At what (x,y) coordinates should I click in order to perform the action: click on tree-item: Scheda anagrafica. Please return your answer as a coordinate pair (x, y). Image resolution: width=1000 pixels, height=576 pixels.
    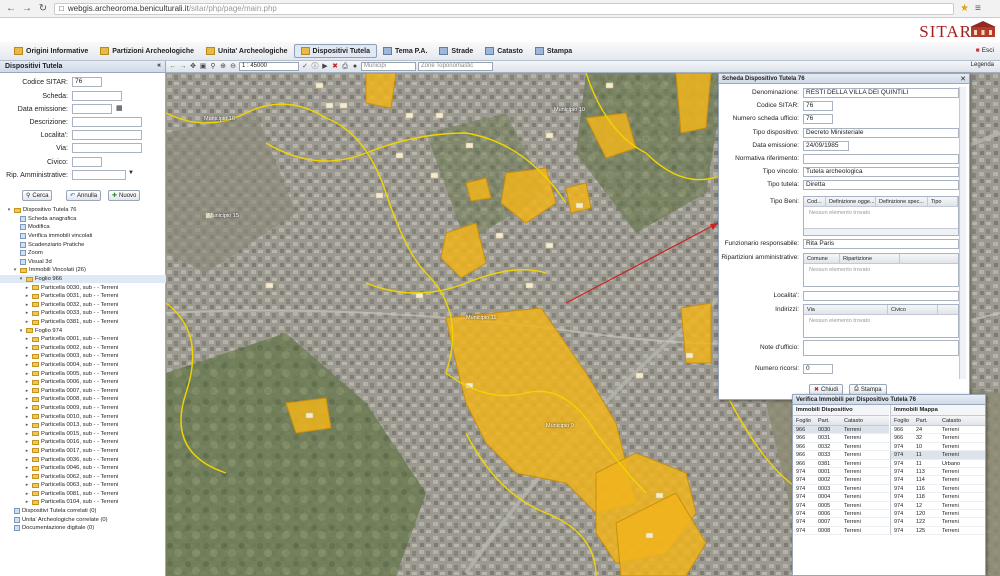
    Looking at the image, I should click on (83, 219).